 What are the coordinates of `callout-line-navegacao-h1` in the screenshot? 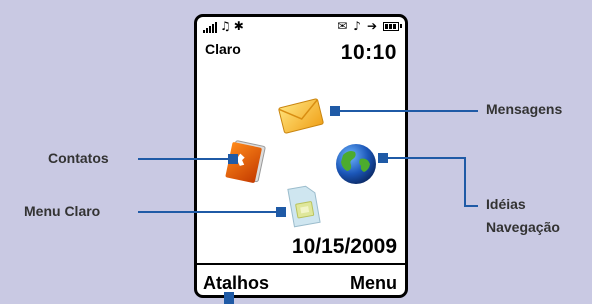 It's located at (426, 158).